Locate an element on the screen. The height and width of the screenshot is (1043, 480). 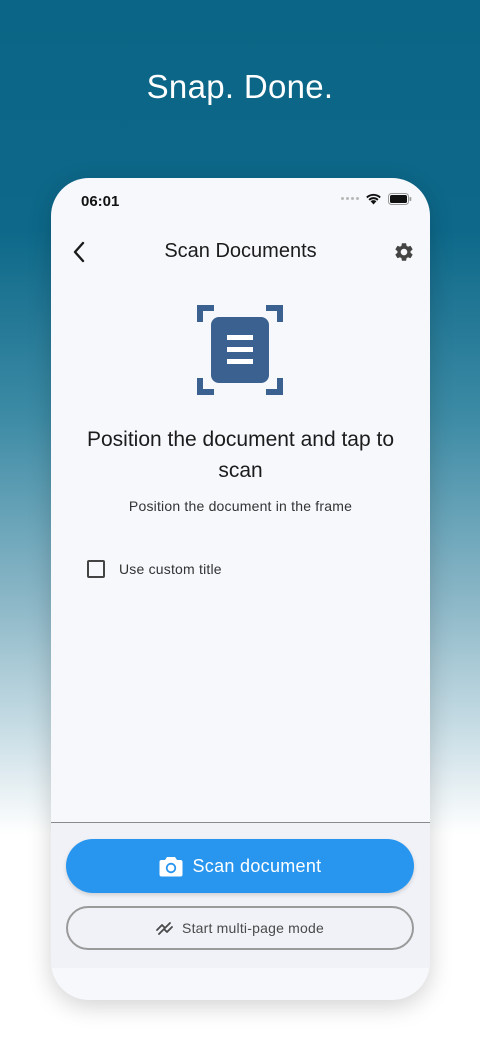
camera-icon is located at coordinates (170, 866).